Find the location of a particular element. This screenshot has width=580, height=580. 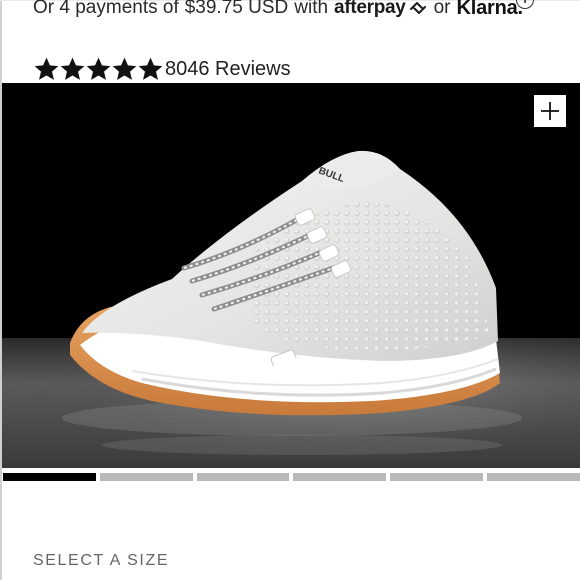

rating-row: 8046 Reviews is located at coordinates (162, 69).